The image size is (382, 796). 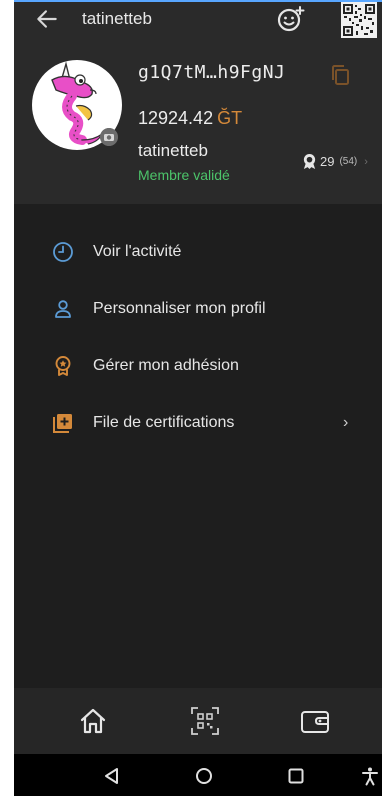 What do you see at coordinates (327, 161) in the screenshot?
I see `certifications-value: 29` at bounding box center [327, 161].